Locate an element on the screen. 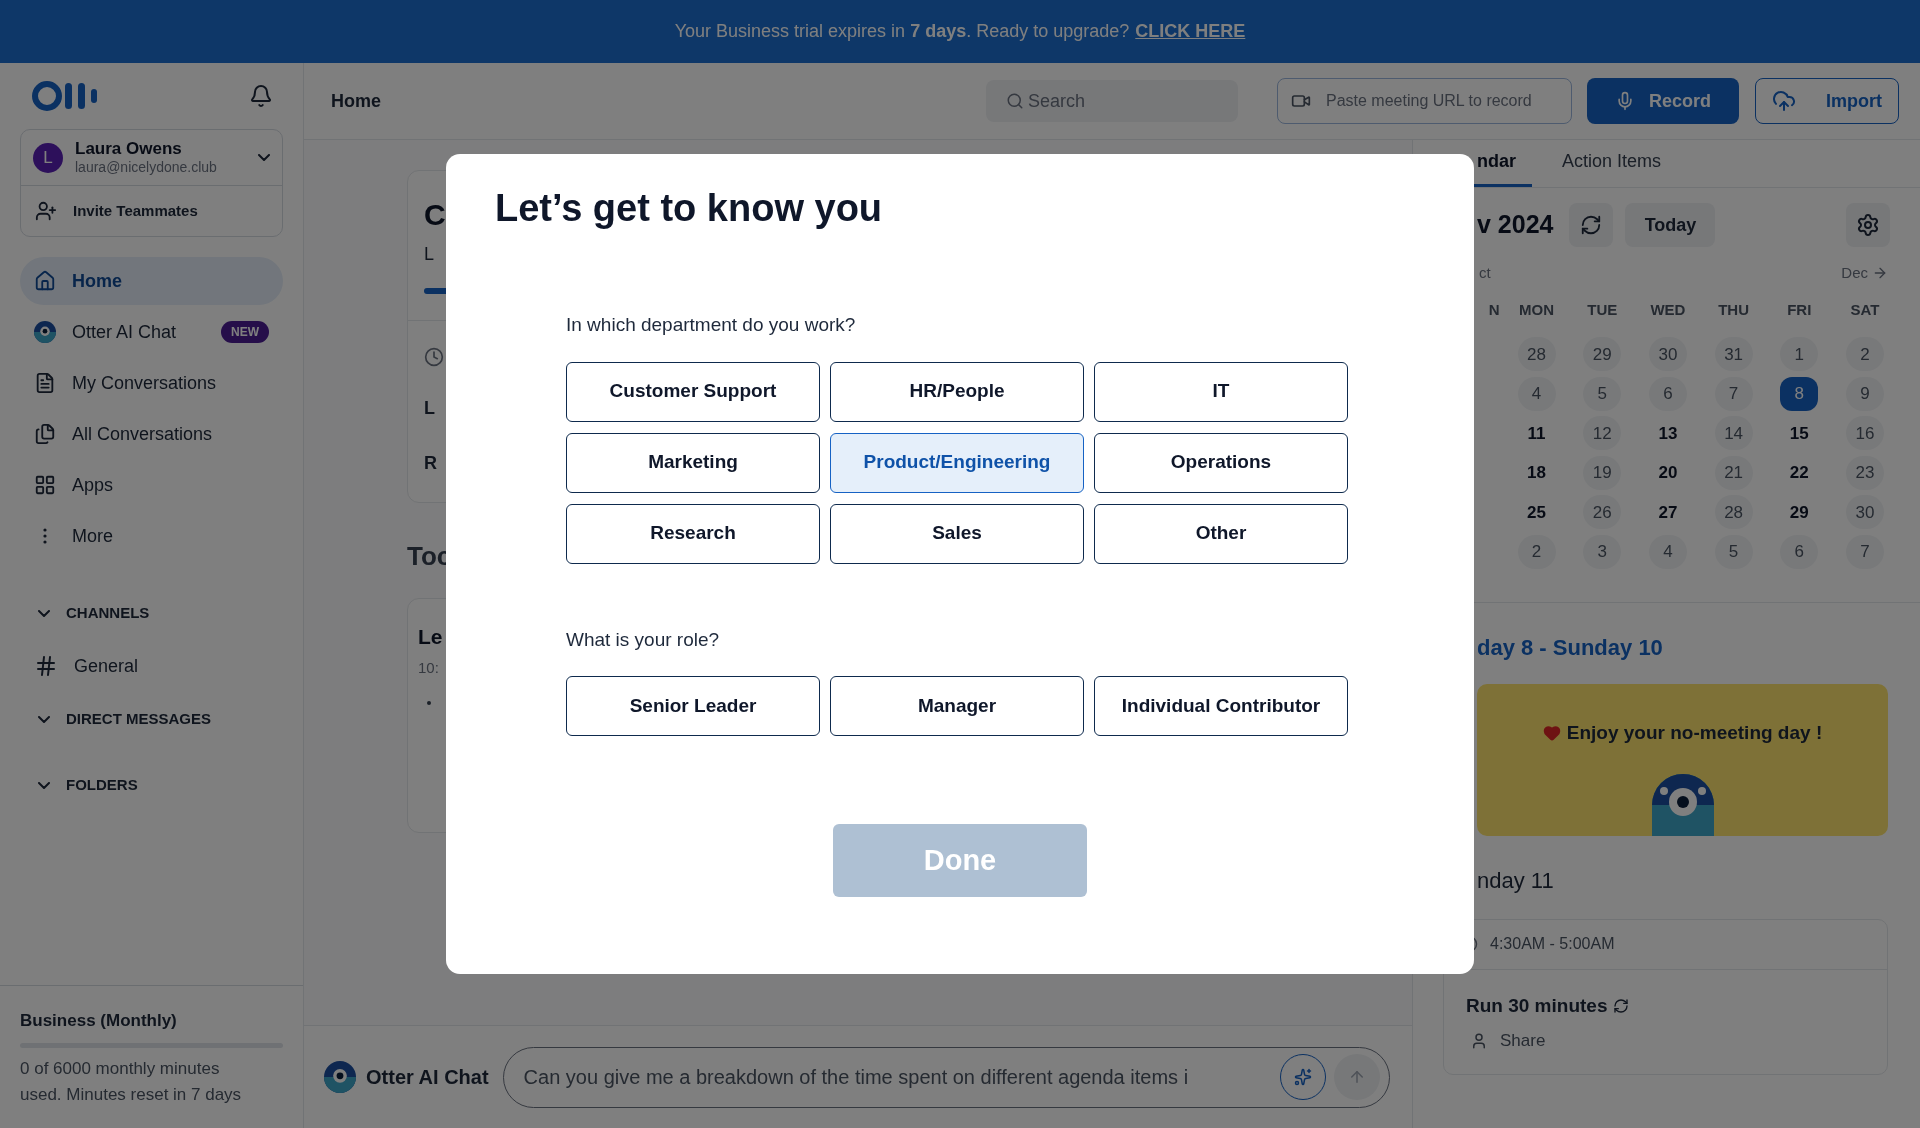 Image resolution: width=1920 pixels, height=1128 pixels. option-button: Product/Engineering is located at coordinates (957, 462).